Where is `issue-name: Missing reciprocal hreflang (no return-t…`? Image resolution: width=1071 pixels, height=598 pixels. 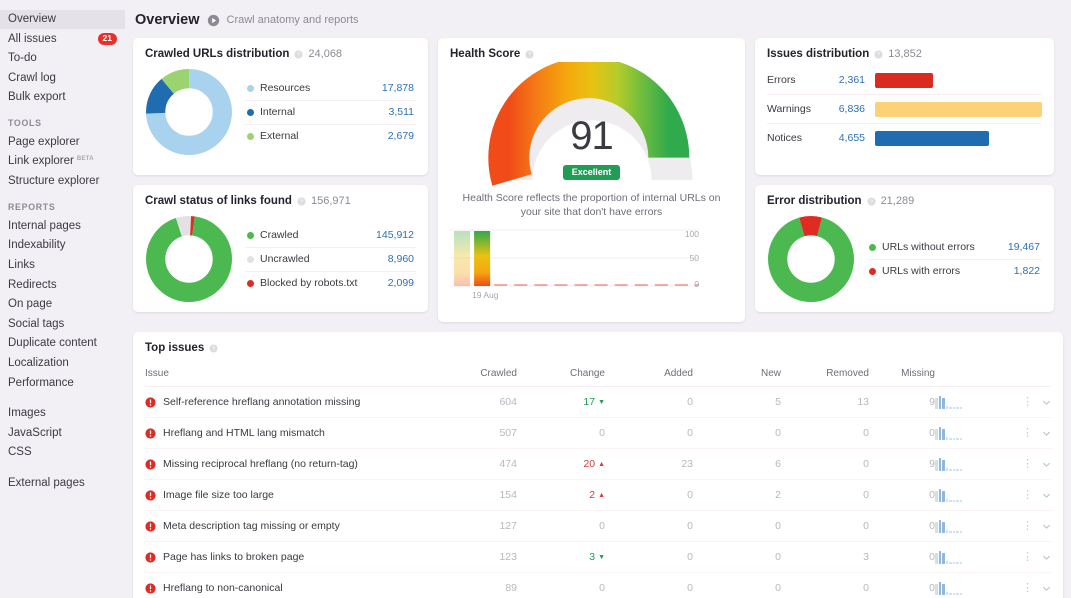
issue-name: Missing reciprocal hreflang (no return-t… is located at coordinates (260, 464).